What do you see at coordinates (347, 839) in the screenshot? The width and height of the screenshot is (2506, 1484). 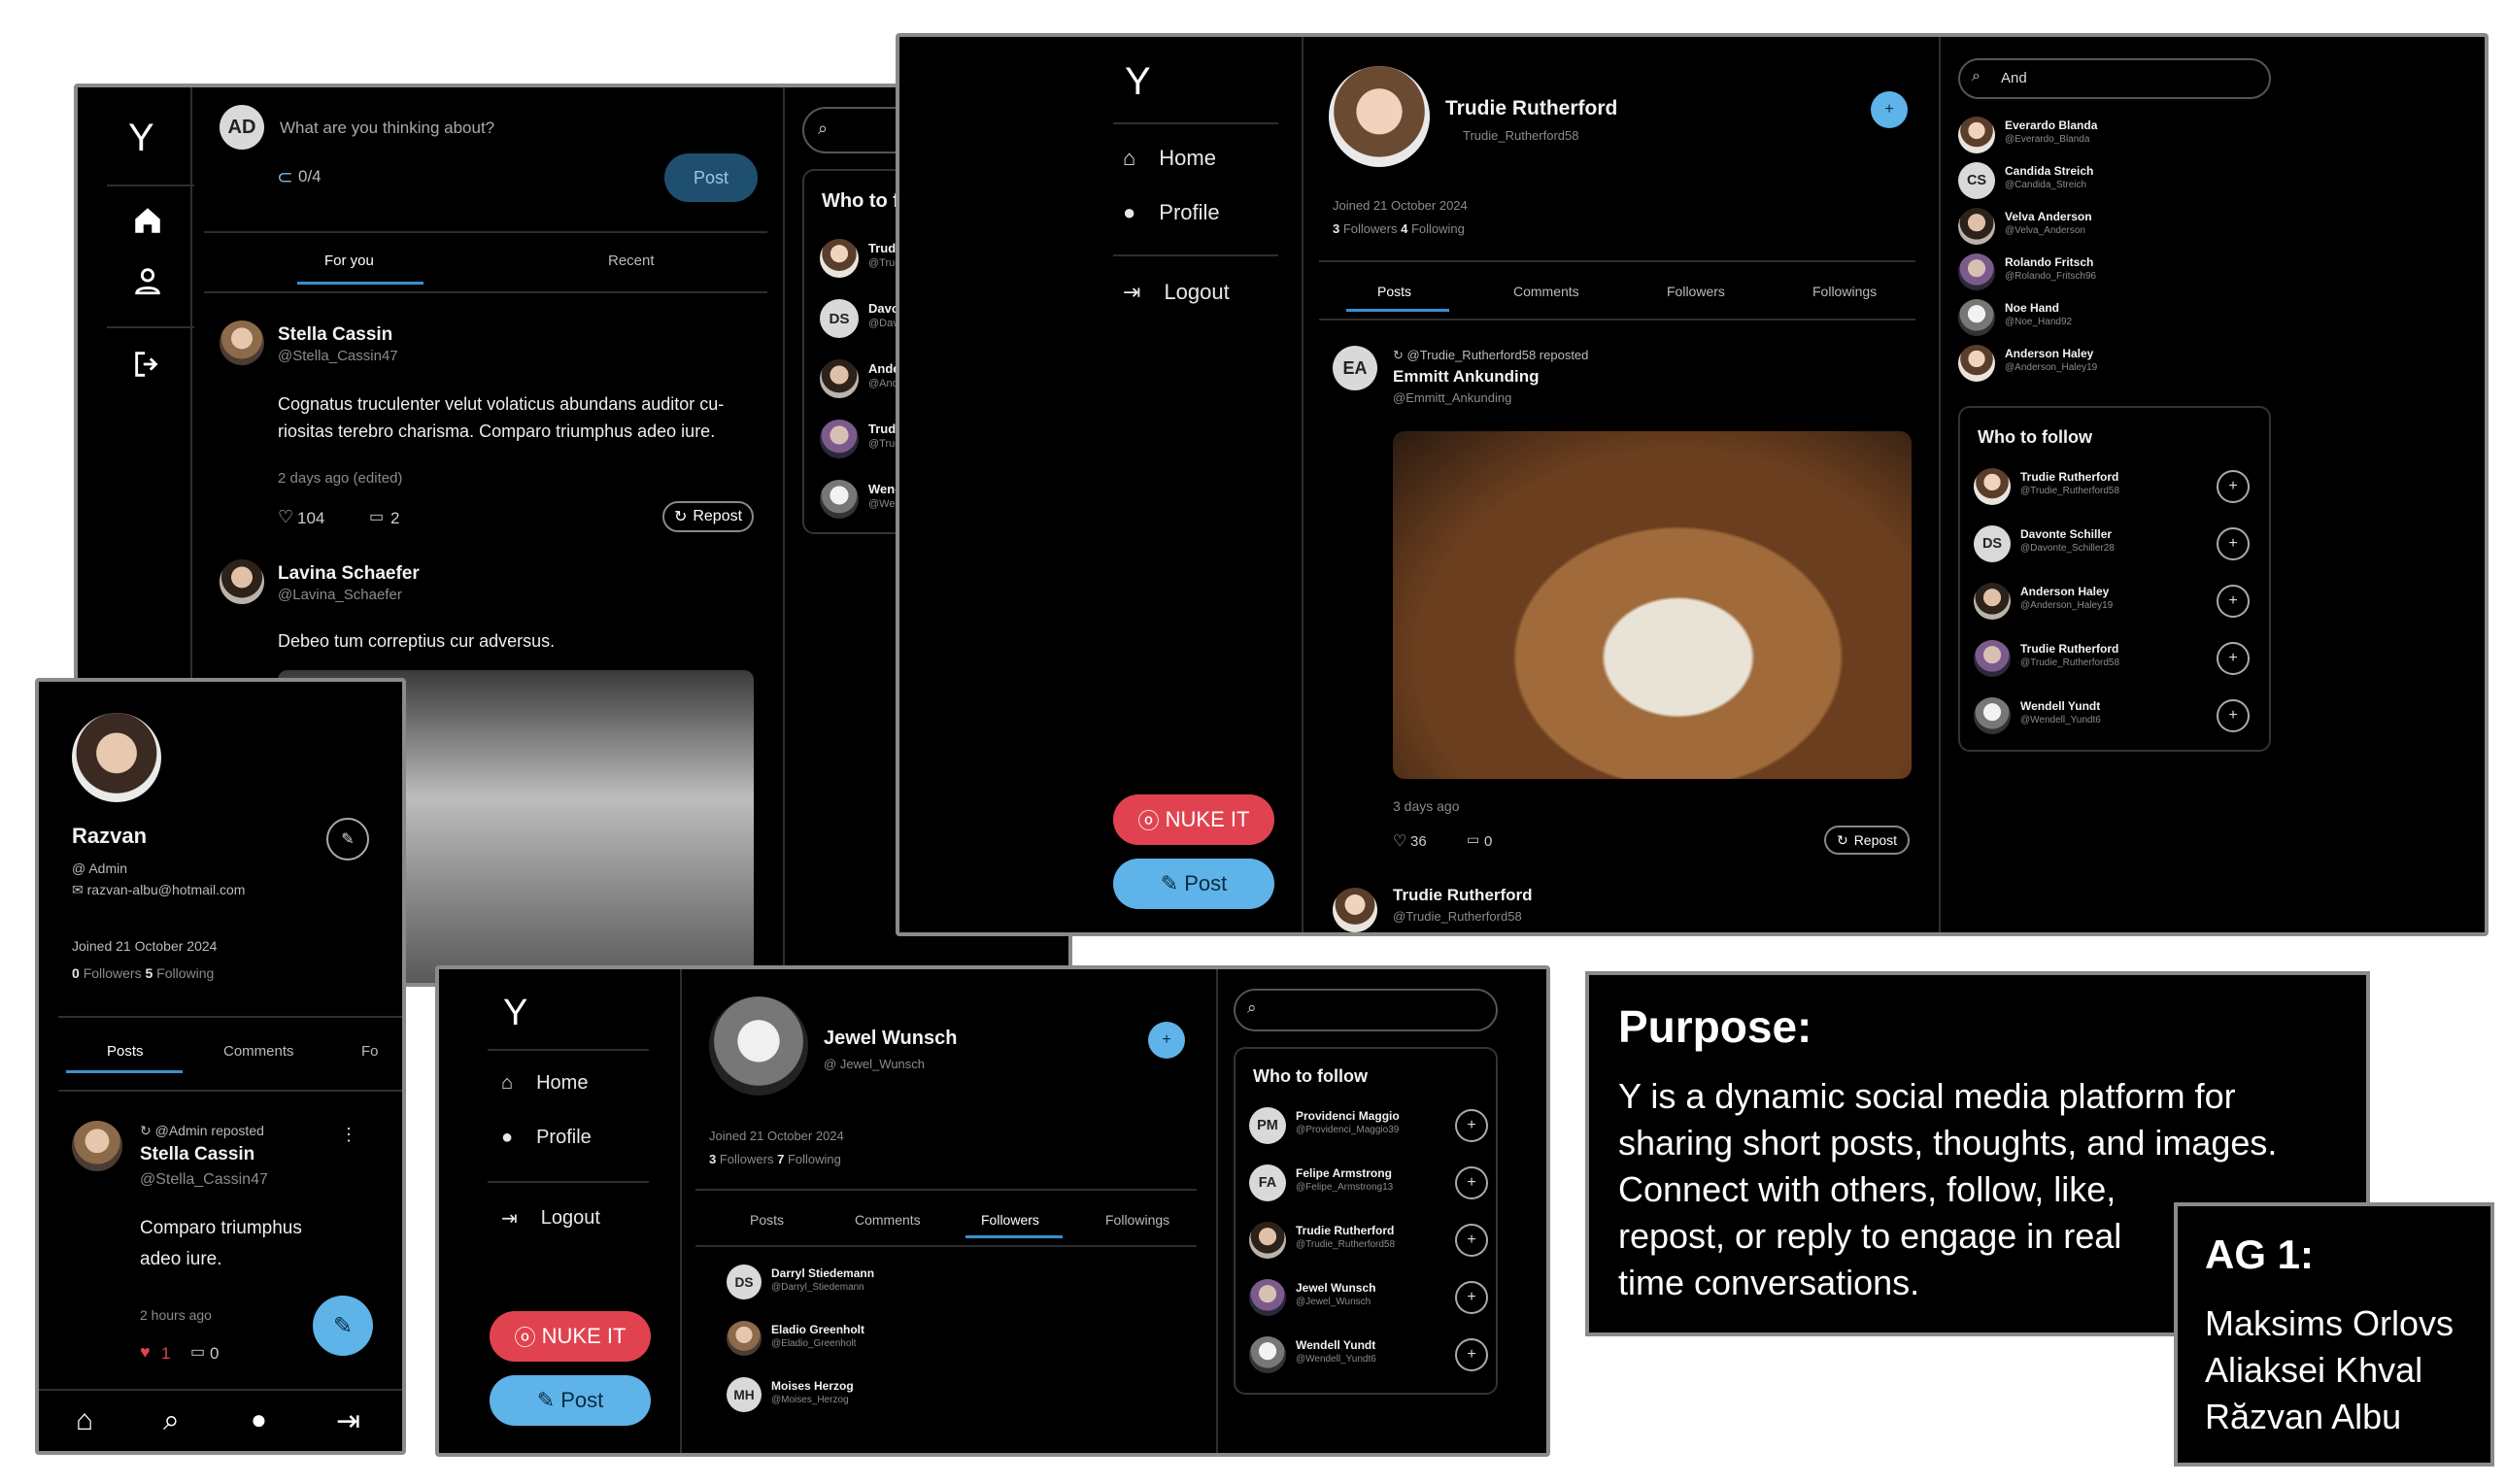 I see `edit-profile-button: ✎` at bounding box center [347, 839].